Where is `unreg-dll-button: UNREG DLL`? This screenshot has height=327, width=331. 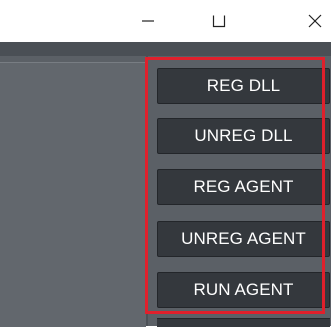 unreg-dll-button: UNREG DLL is located at coordinates (243, 136).